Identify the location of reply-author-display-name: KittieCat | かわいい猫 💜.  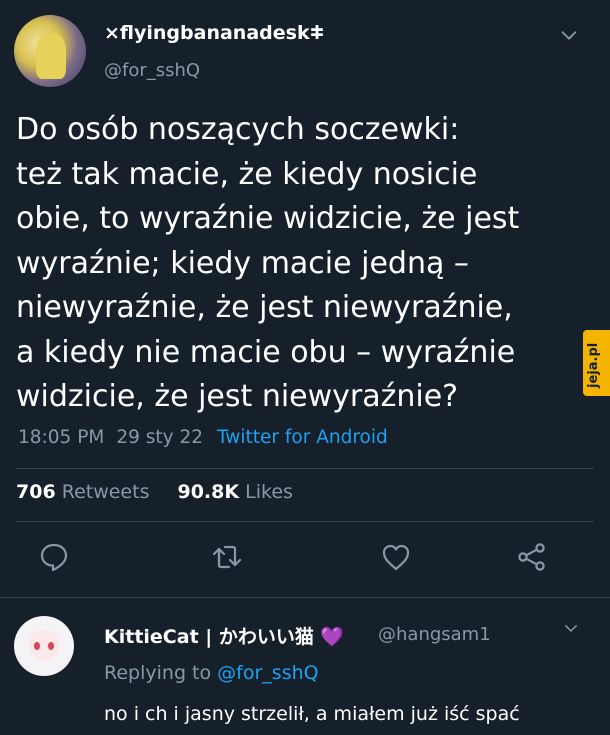
(224, 635).